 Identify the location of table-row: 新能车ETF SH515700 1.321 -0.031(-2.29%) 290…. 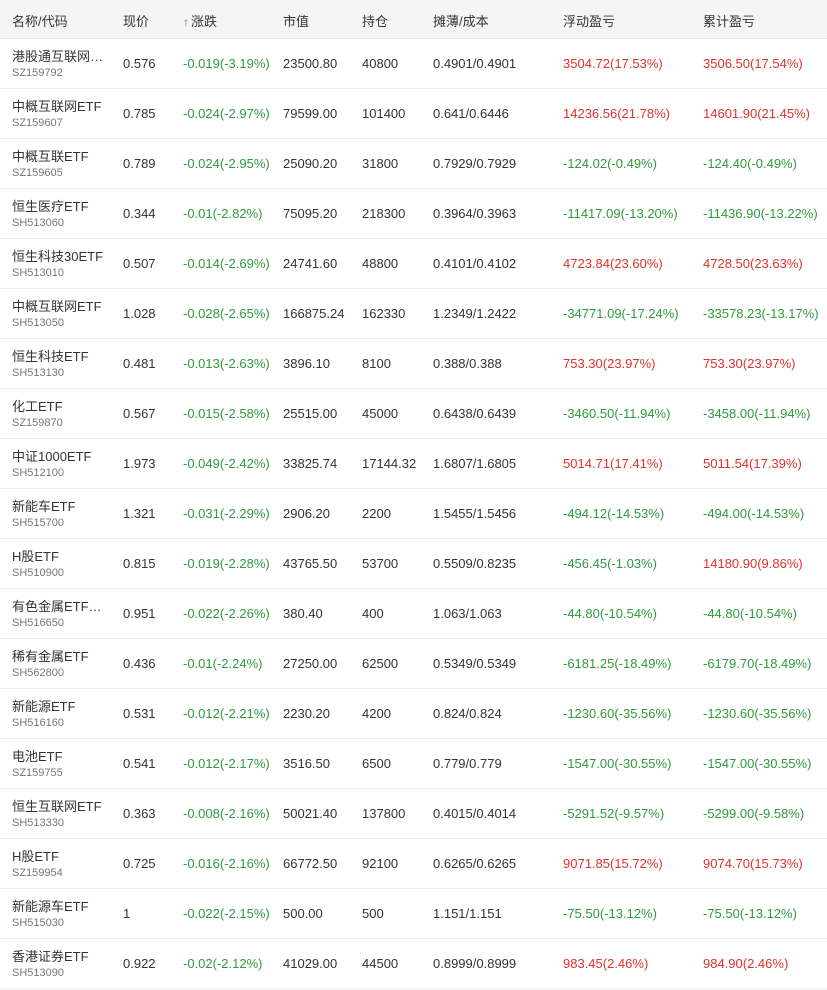
(413, 514).